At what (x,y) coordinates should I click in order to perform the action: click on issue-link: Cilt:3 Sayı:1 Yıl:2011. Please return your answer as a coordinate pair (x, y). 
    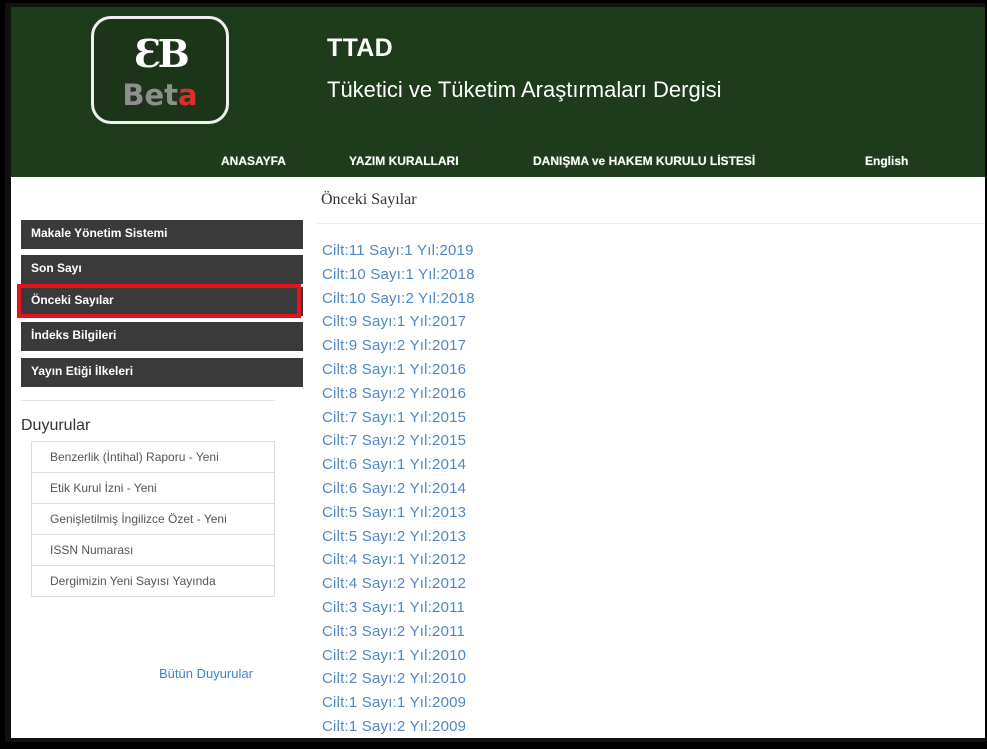
    Looking at the image, I should click on (398, 608).